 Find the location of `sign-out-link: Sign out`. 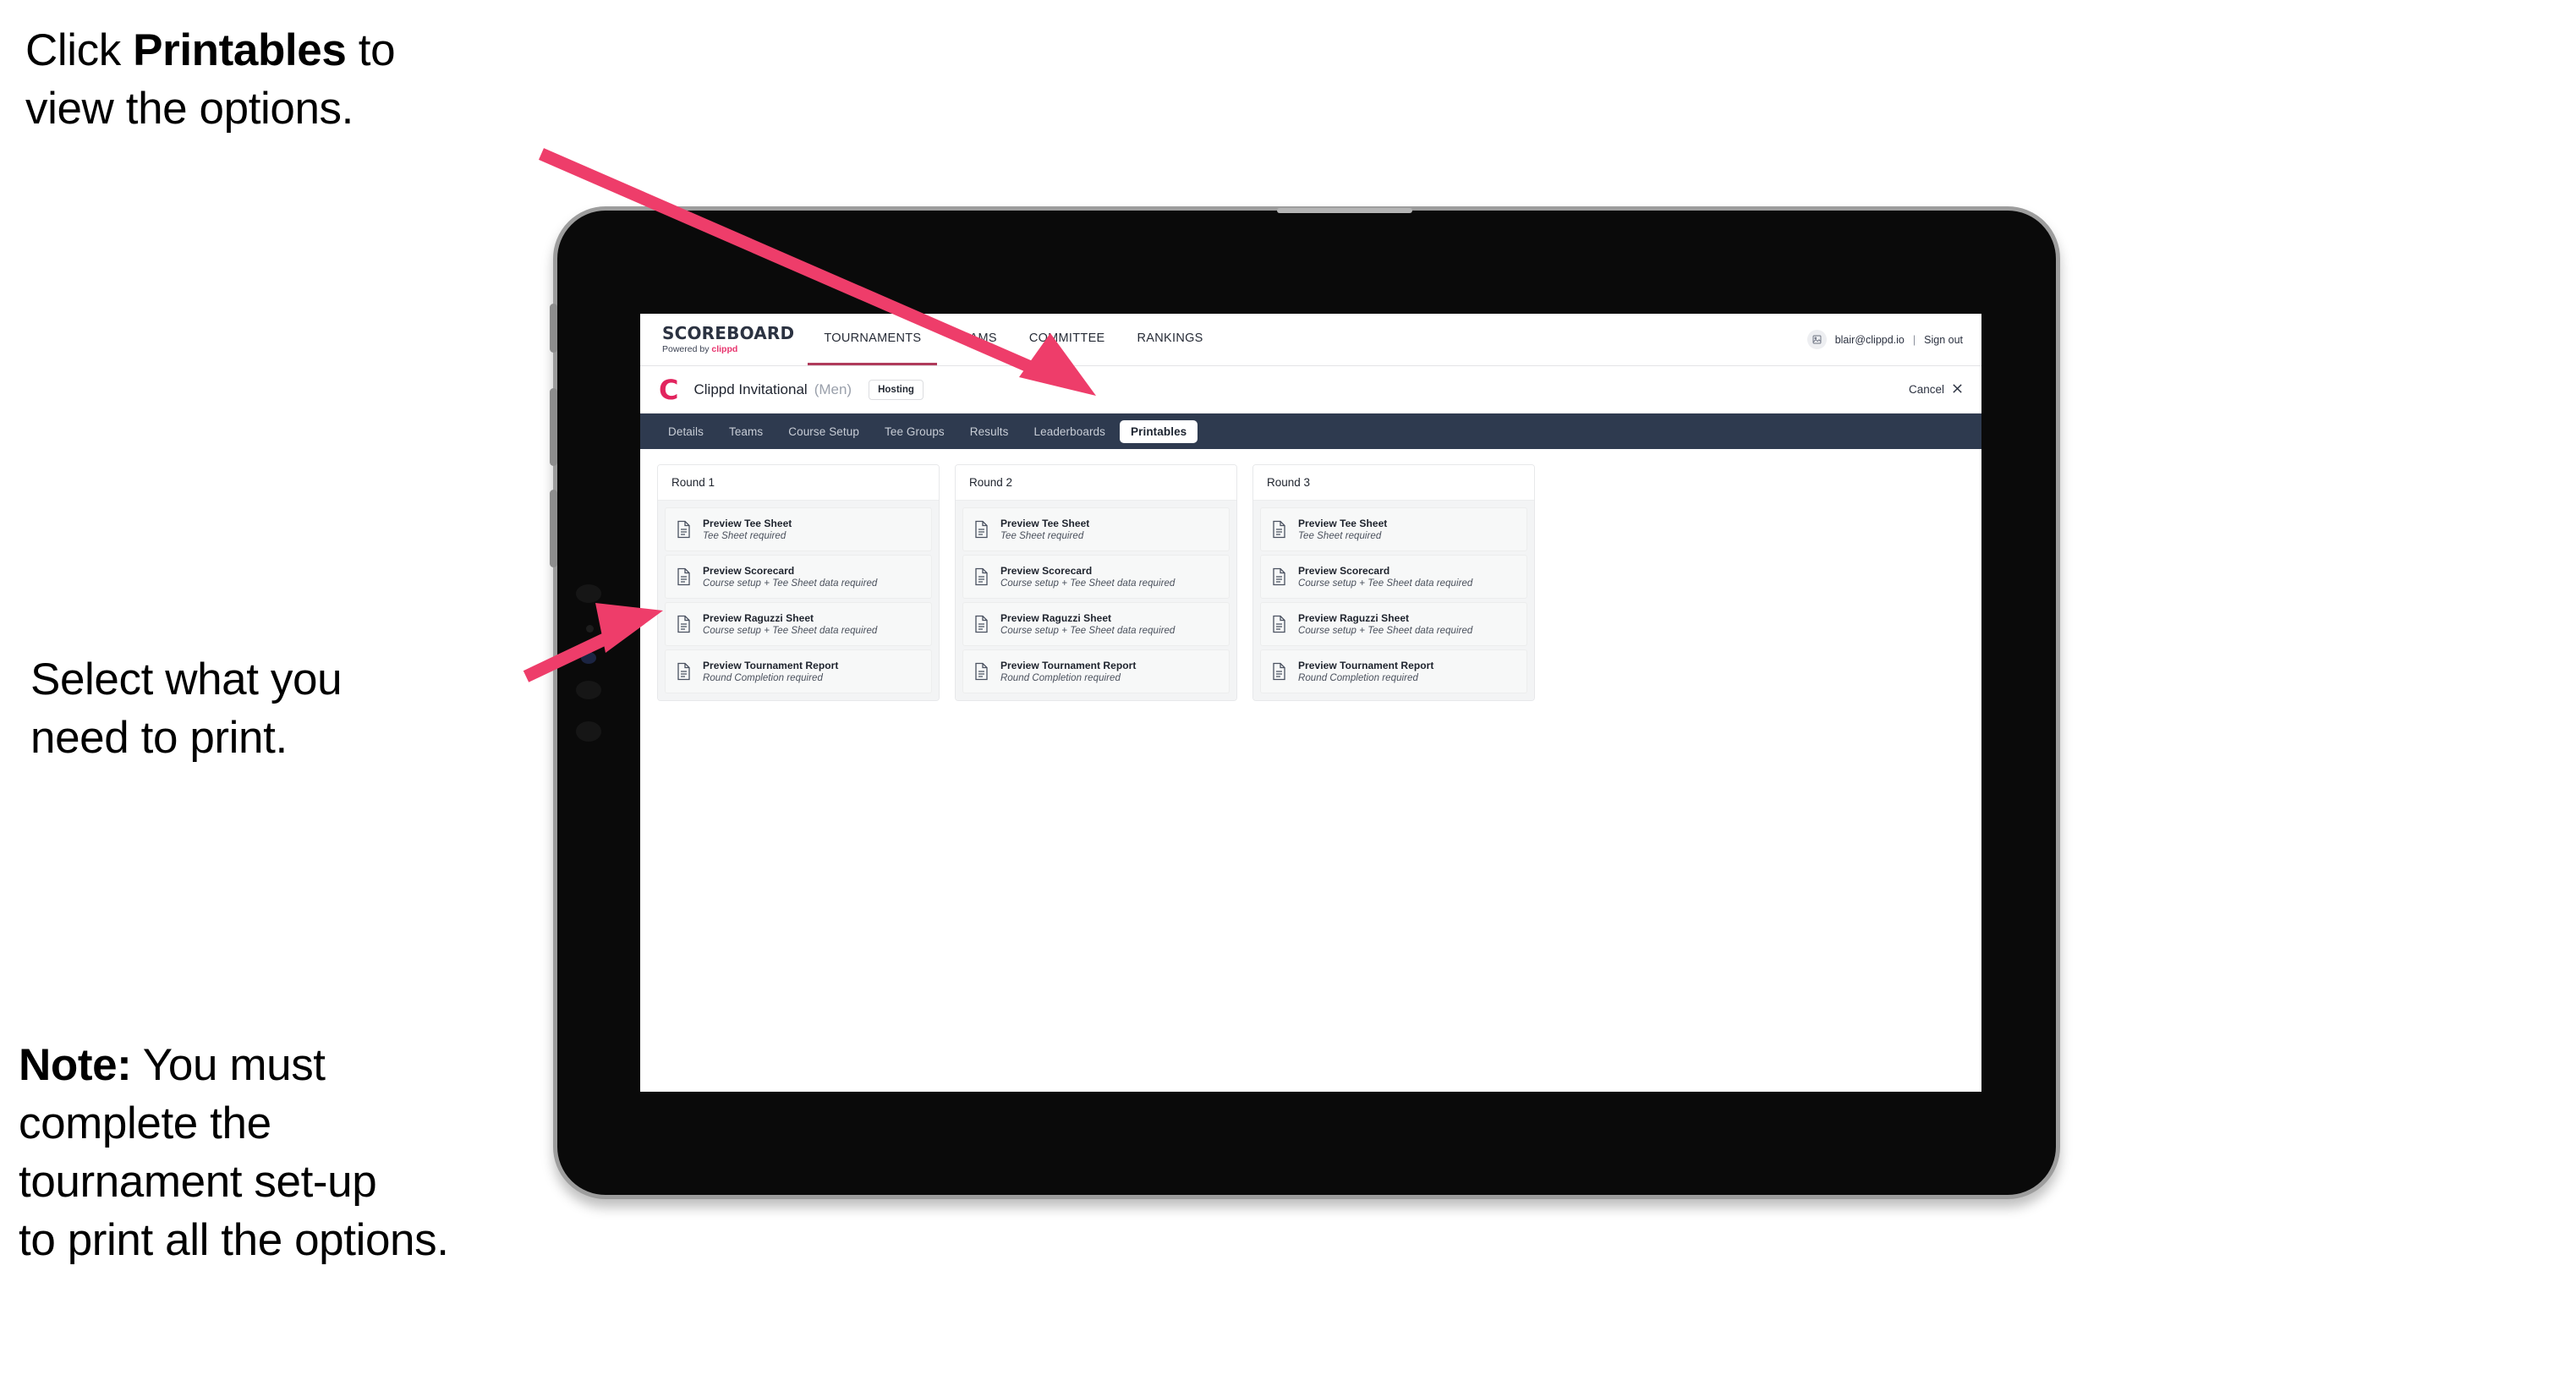

sign-out-link: Sign out is located at coordinates (1943, 340).